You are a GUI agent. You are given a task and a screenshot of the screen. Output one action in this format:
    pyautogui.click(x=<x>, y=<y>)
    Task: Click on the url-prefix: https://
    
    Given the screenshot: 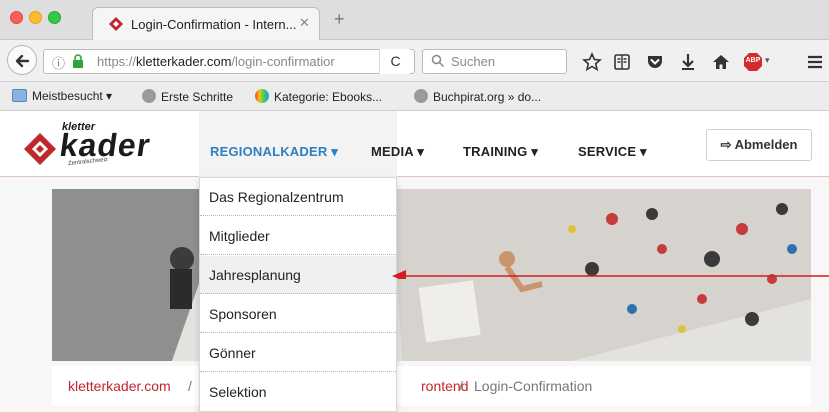 What is the action you would take?
    pyautogui.click(x=117, y=61)
    